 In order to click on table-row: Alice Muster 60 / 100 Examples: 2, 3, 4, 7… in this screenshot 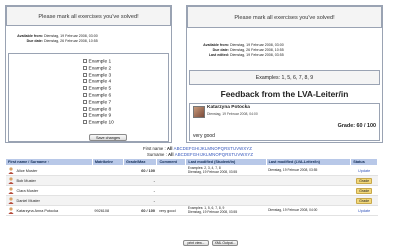, I will do `click(191, 170)`.